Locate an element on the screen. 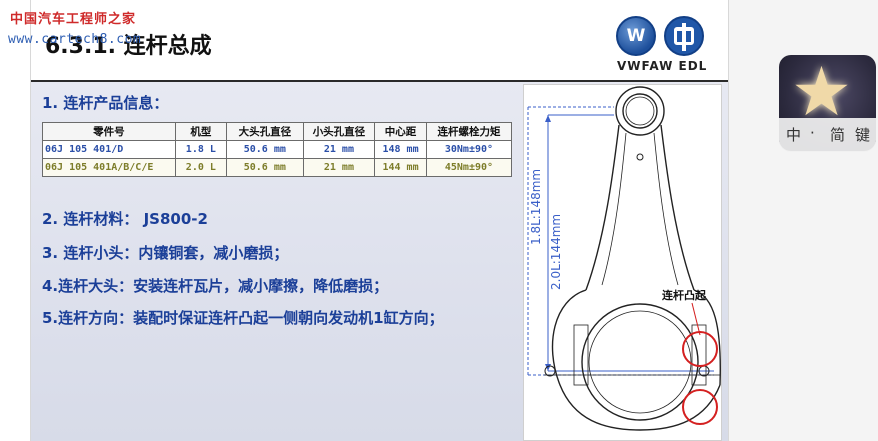  header-bolt-torque: 连杆螺栓力矩 is located at coordinates (469, 131).